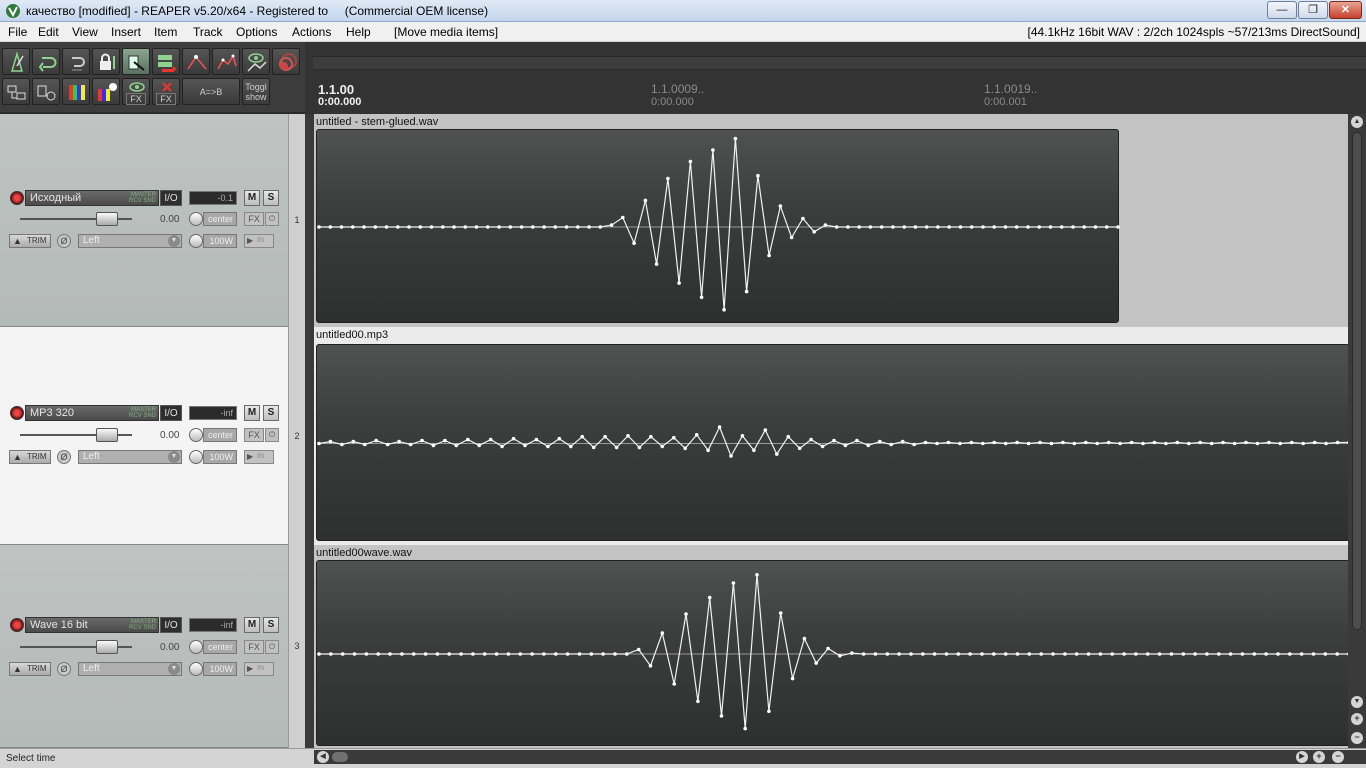 The image size is (1366, 768). Describe the element at coordinates (165, 32) in the screenshot. I see `menu-item: Item` at that location.